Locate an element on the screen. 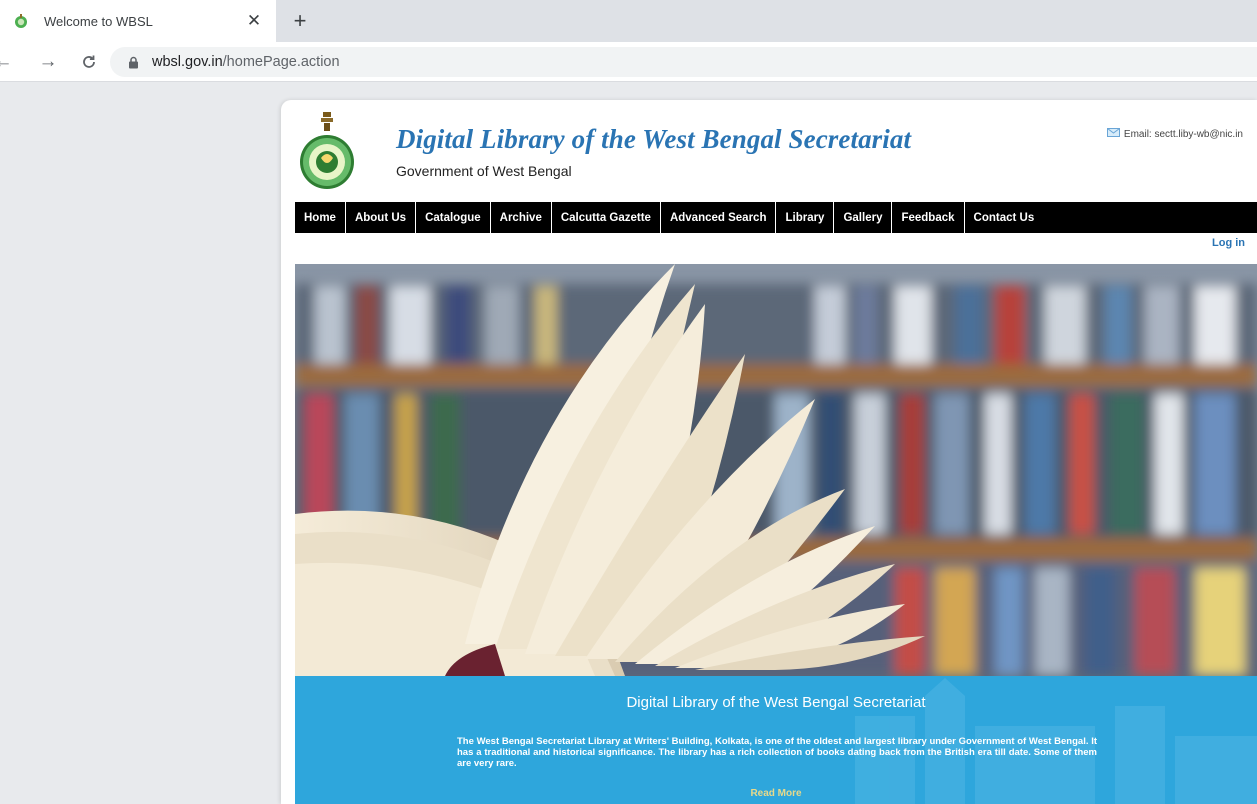 The image size is (1257, 804). address-bar: wbsl.gov.in/homePage.action is located at coordinates (683, 62).